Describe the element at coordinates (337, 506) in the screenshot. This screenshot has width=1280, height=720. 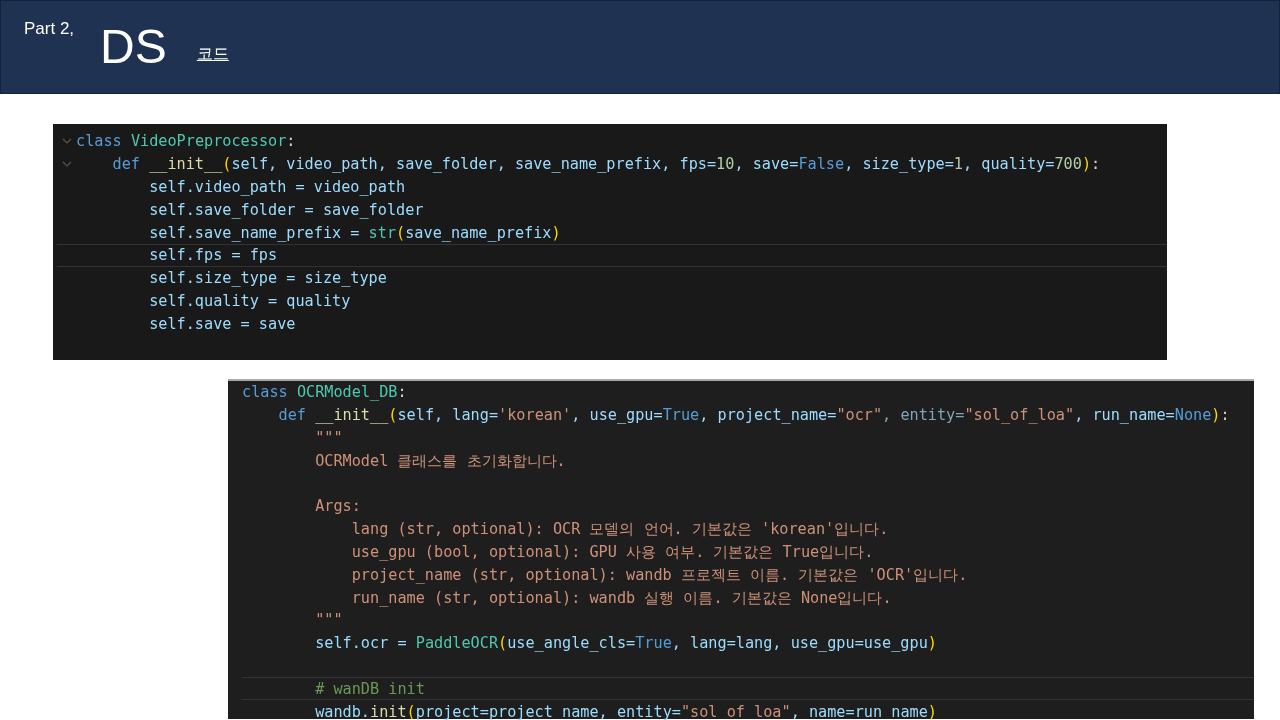
I see `code-line: Args:` at that location.